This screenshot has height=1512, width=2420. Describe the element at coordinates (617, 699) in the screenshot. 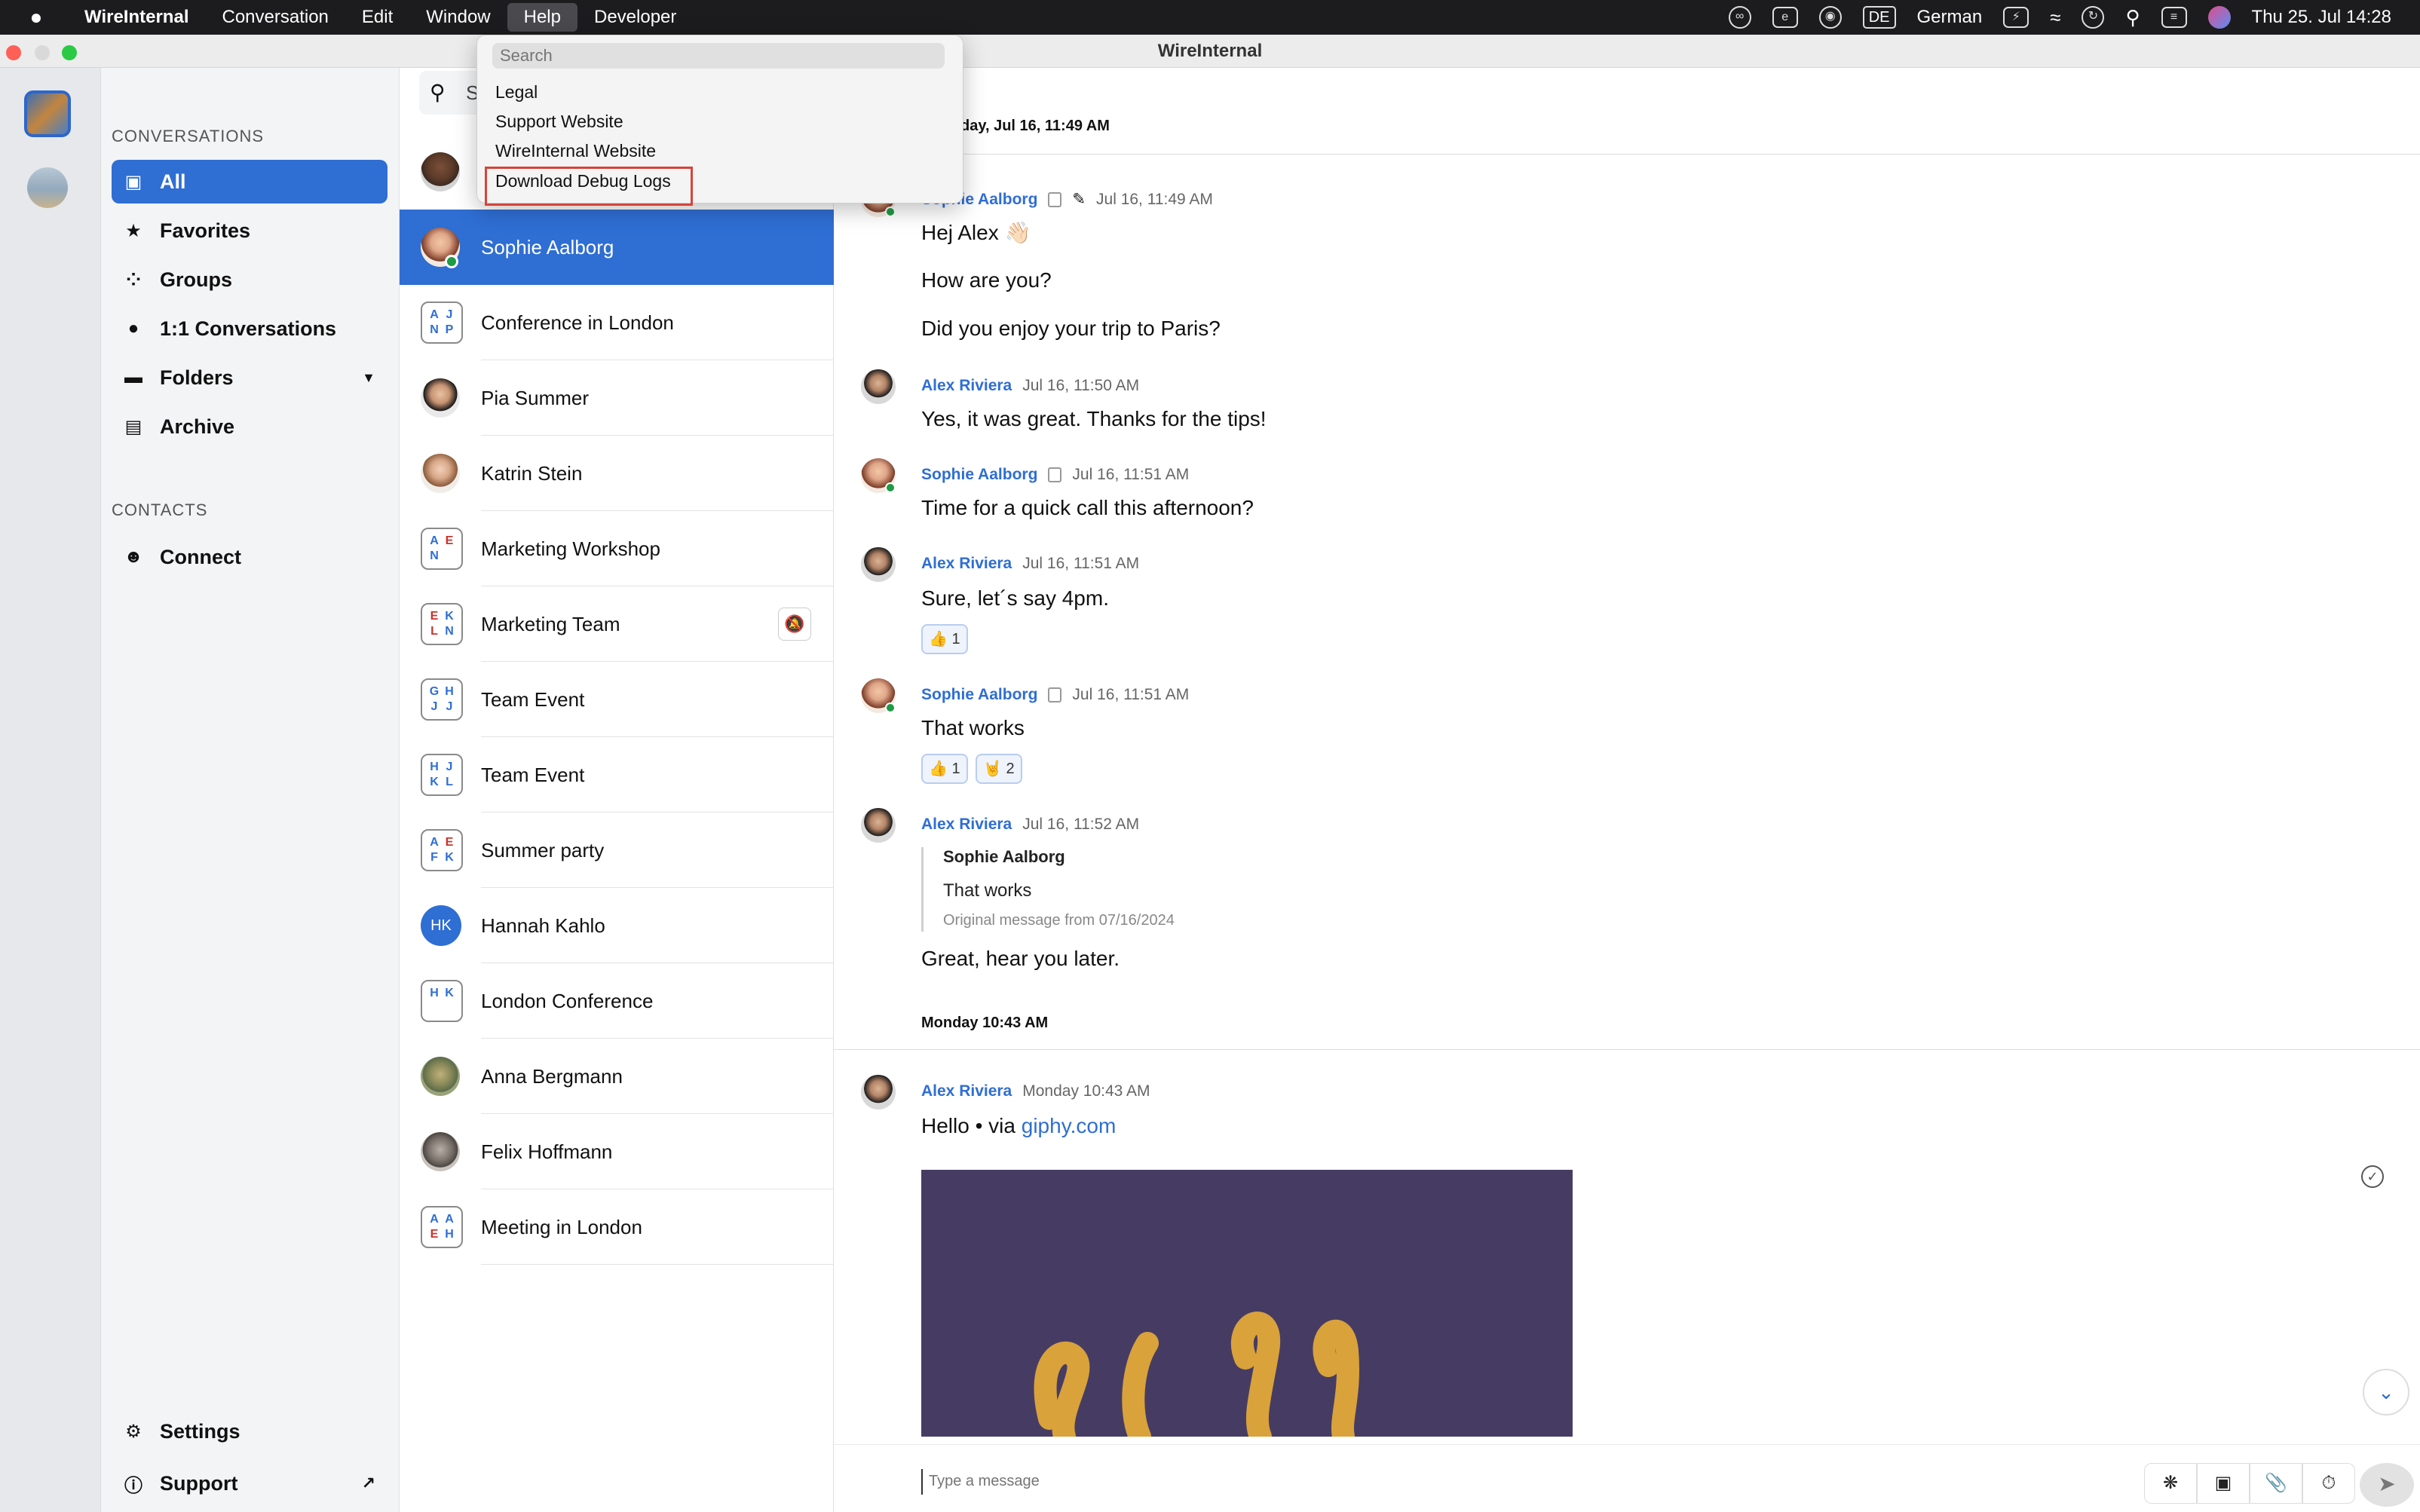

I see `conversation-item-team-event: G H J J Team Event` at that location.